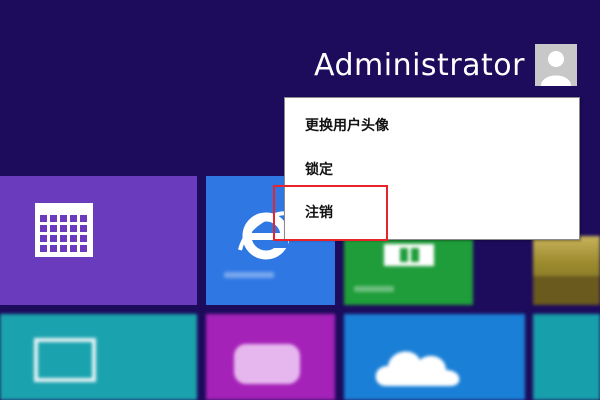 The image size is (600, 400). I want to click on photo-tile, so click(566, 270).